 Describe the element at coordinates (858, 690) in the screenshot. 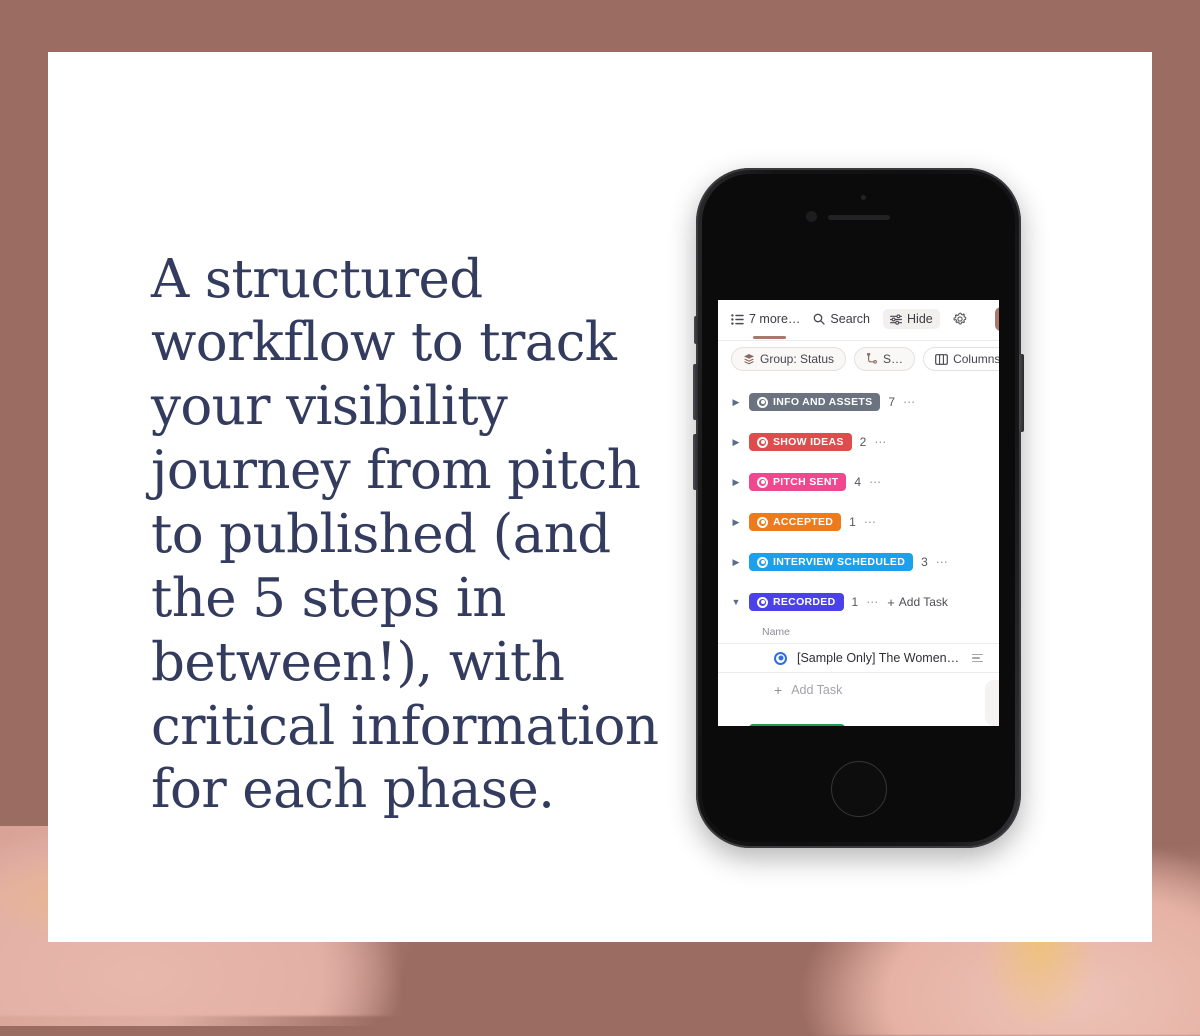

I see `add-task-row: + Add Task` at that location.